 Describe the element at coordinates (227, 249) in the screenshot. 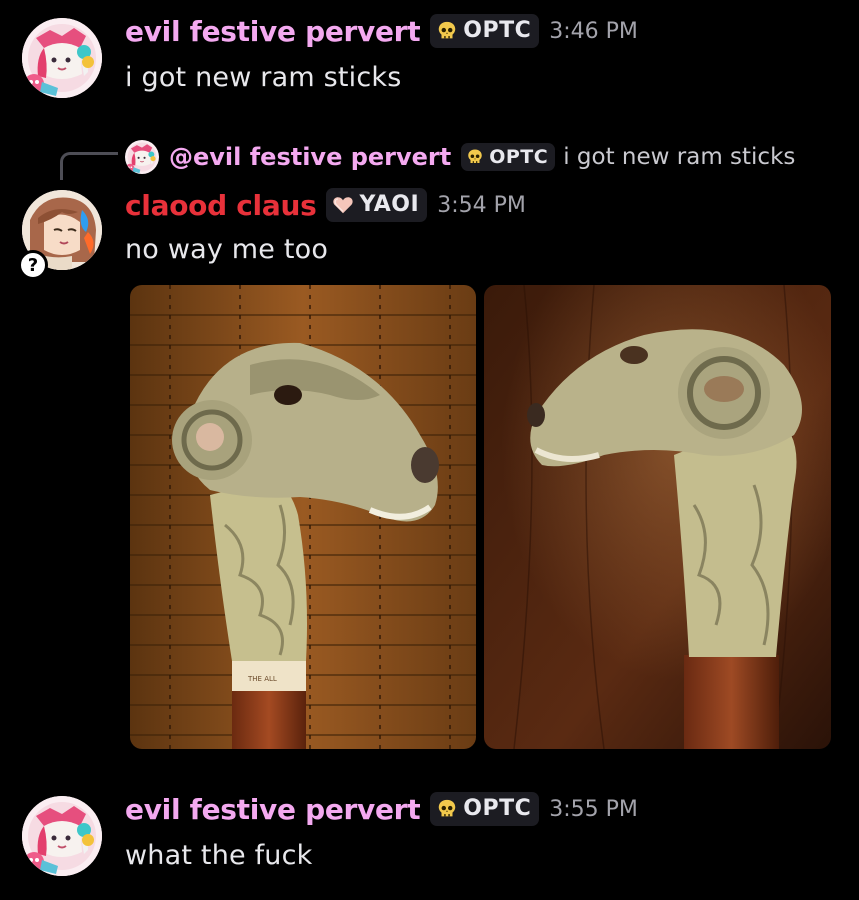

I see `message-text: no way me too` at that location.